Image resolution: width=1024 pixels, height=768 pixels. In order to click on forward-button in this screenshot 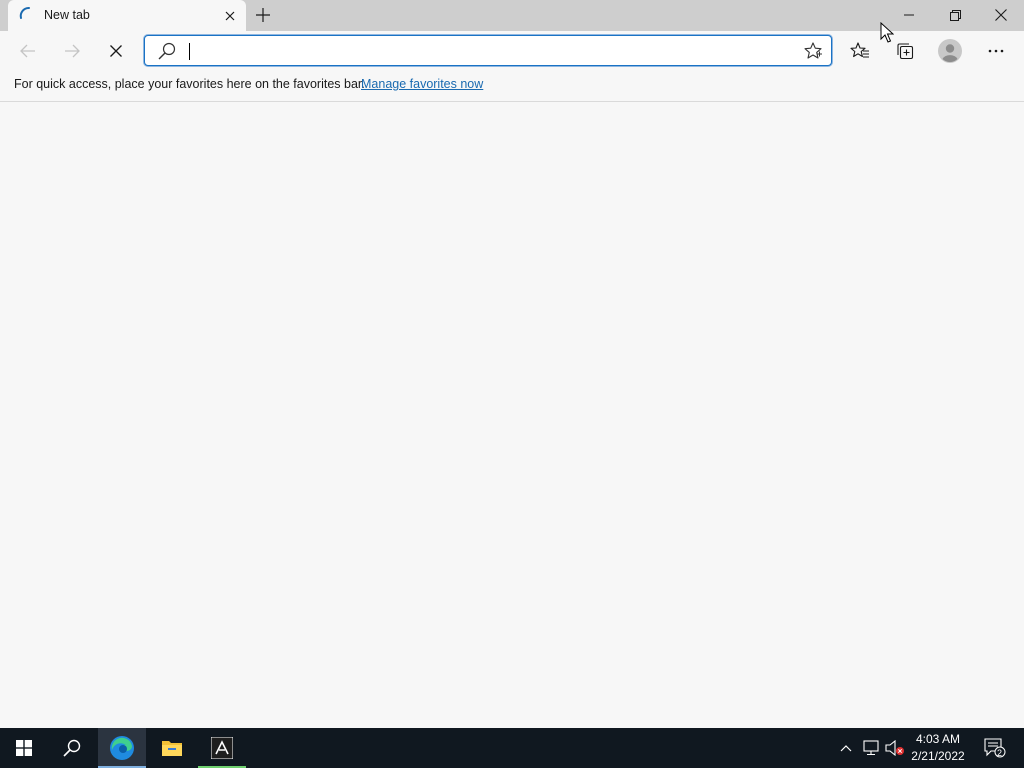, I will do `click(72, 51)`.